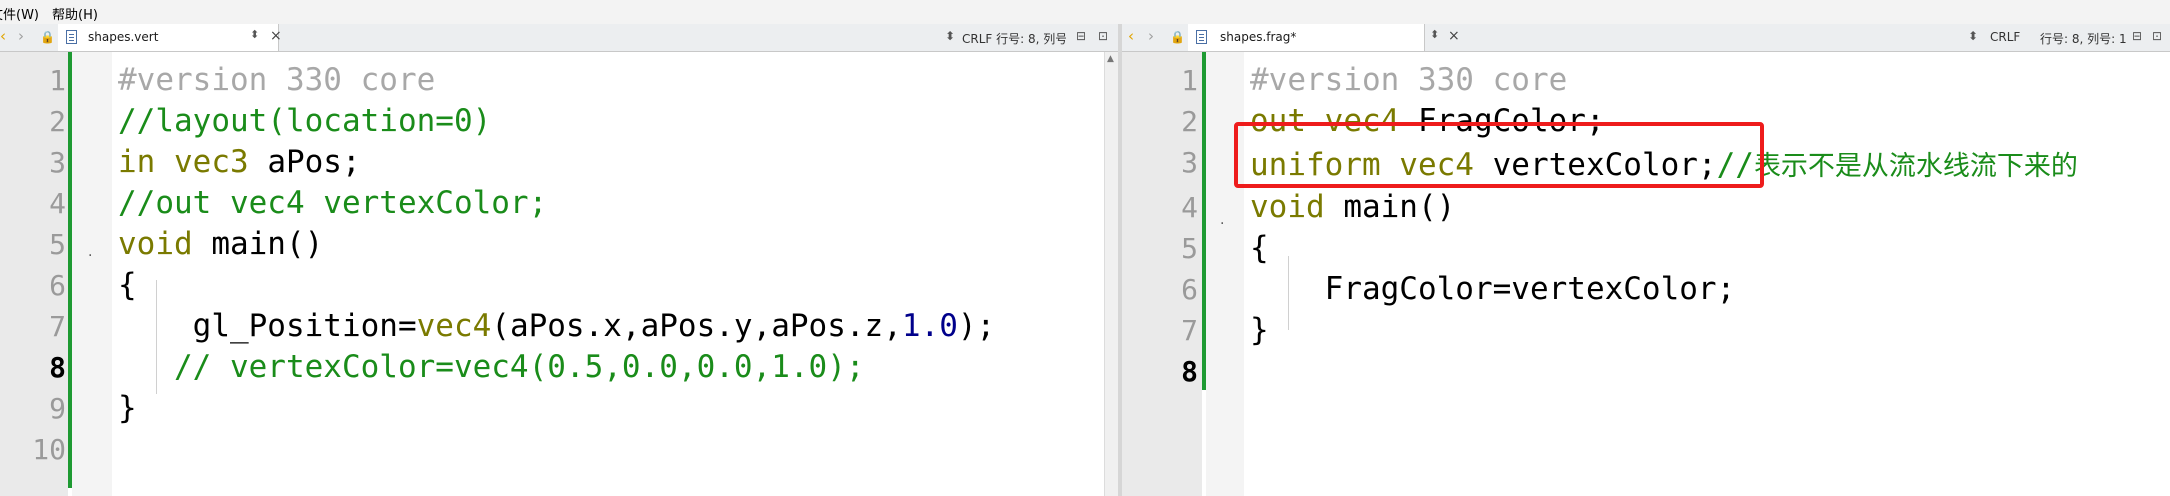  Describe the element at coordinates (305, 121) in the screenshot. I see `code-line: //layout(location=0)` at that location.